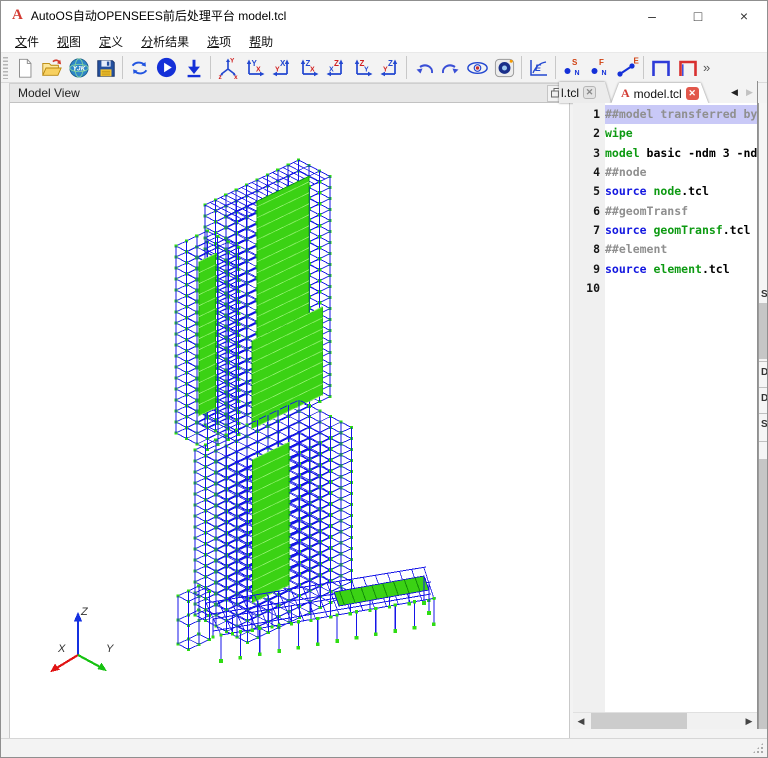 The width and height of the screenshot is (768, 758). What do you see at coordinates (17, 15) in the screenshot?
I see `app-logo-icon: A` at bounding box center [17, 15].